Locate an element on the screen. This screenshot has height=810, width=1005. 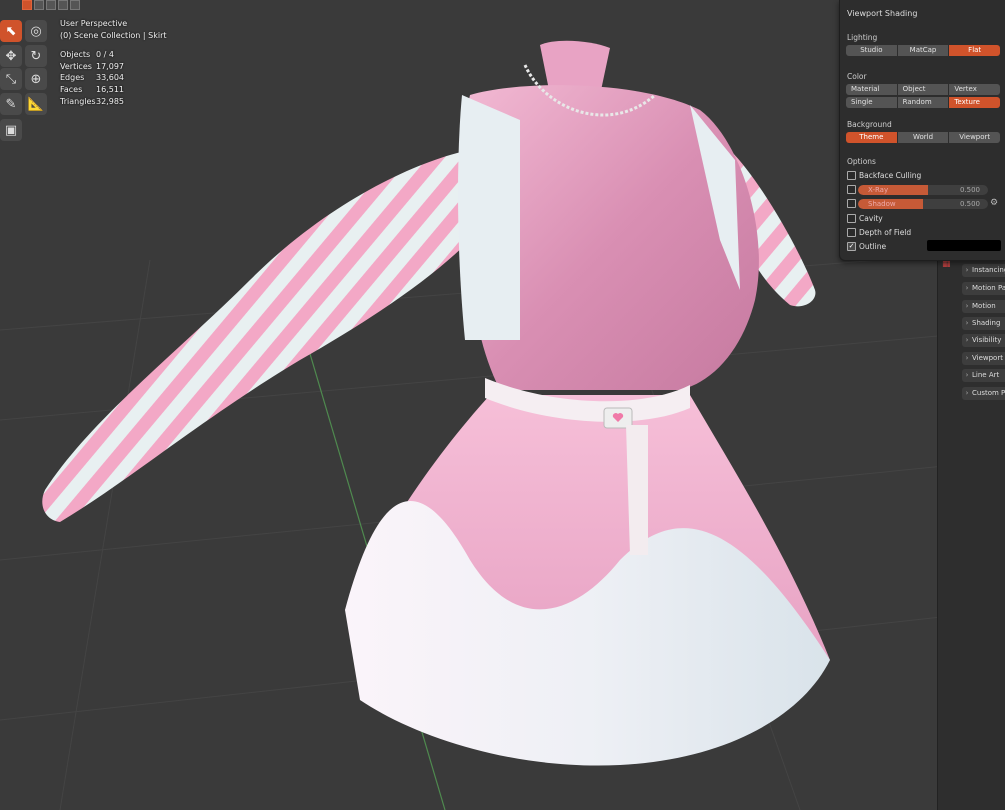
rotate-tool-icon: ↻ is located at coordinates (36, 56).